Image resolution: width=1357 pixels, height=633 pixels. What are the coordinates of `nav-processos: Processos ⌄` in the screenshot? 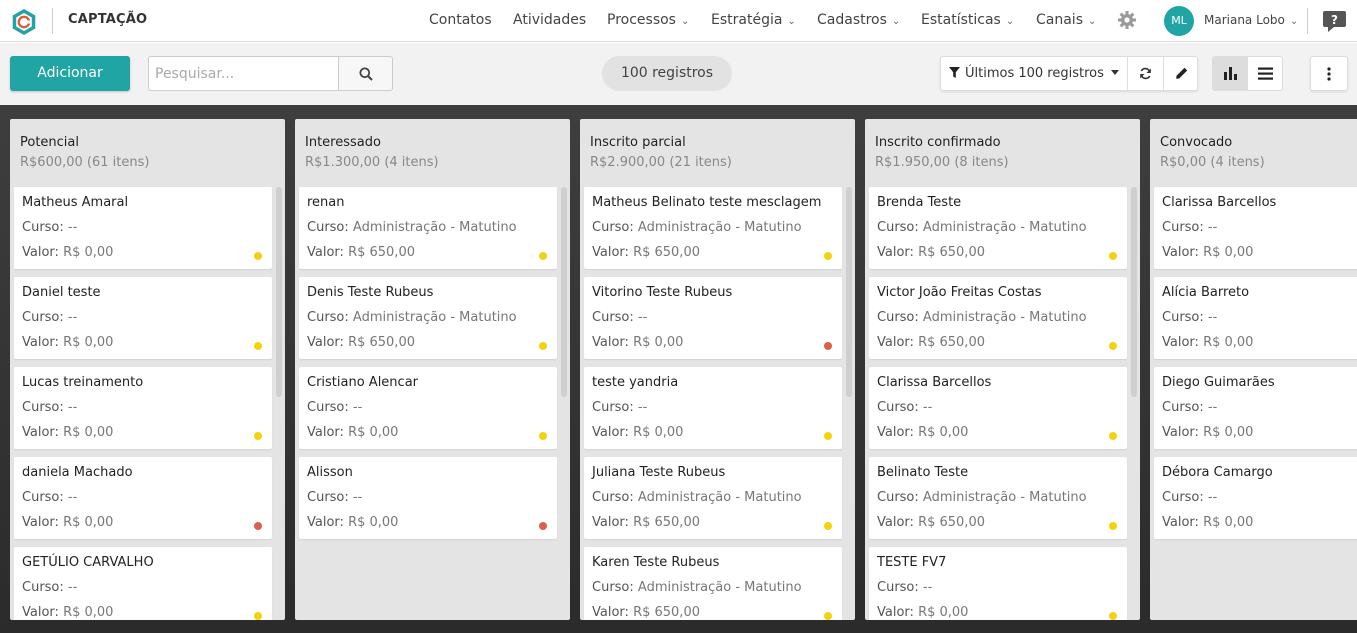 It's located at (648, 20).